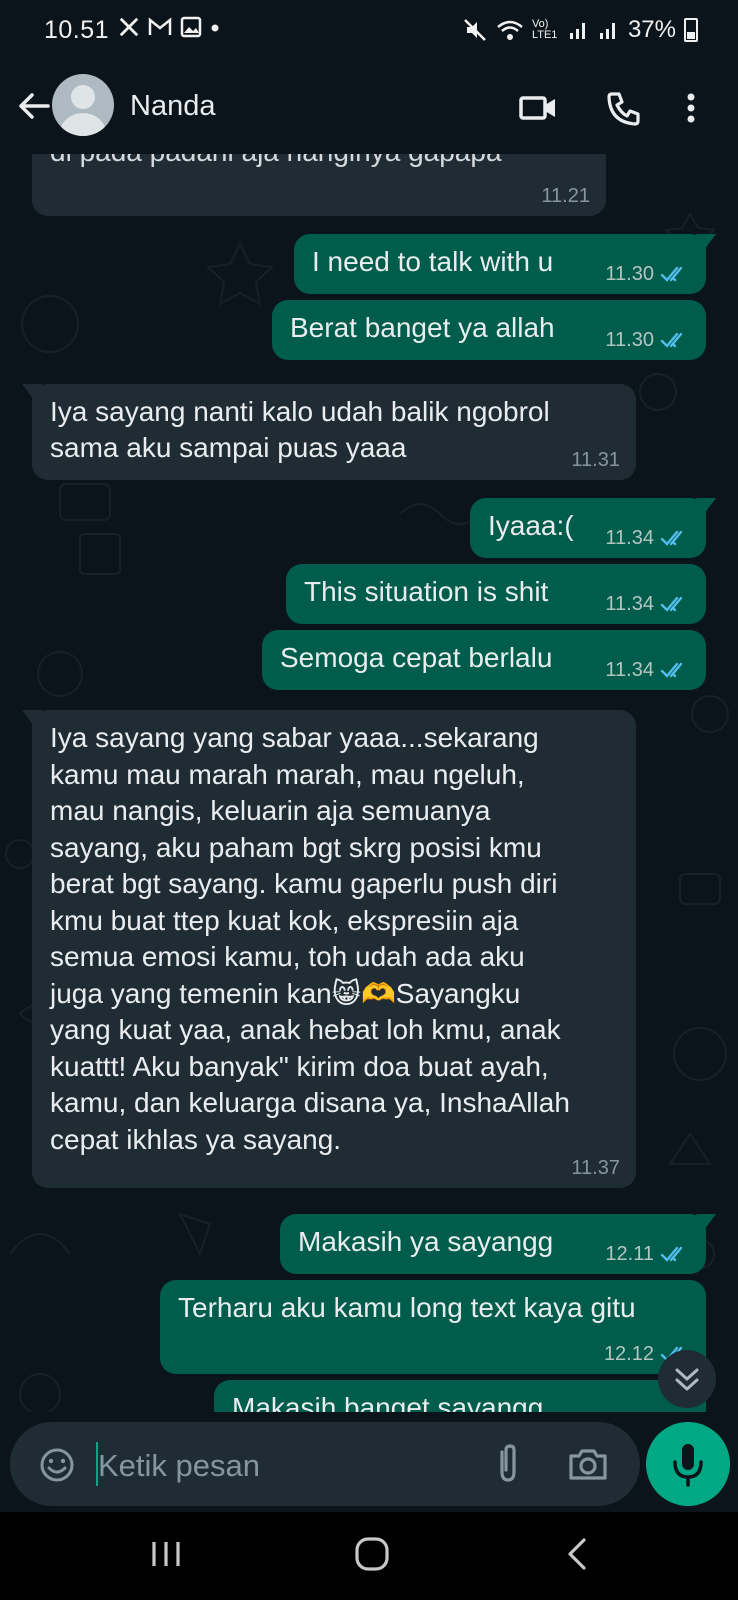 The width and height of the screenshot is (738, 1600). I want to click on camera-icon, so click(588, 1464).